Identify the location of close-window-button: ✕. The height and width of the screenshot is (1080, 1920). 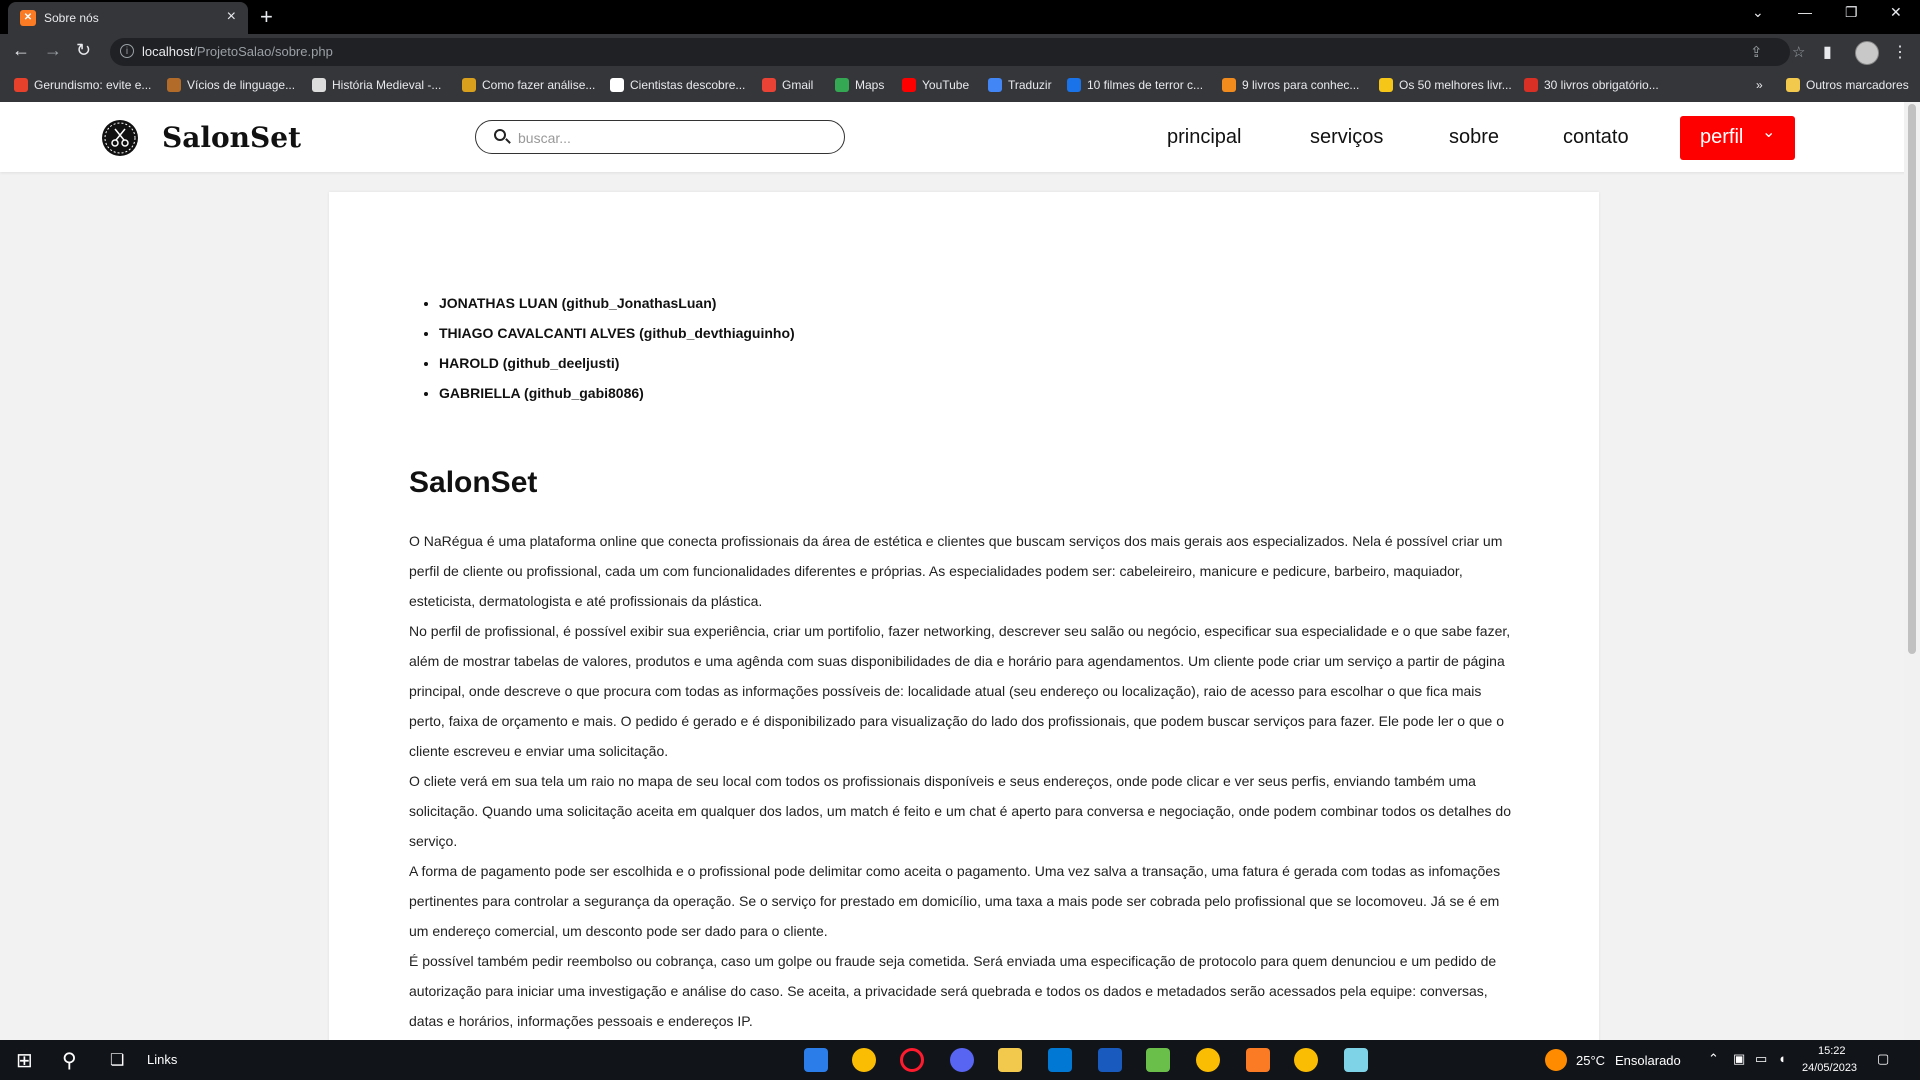
(1896, 12).